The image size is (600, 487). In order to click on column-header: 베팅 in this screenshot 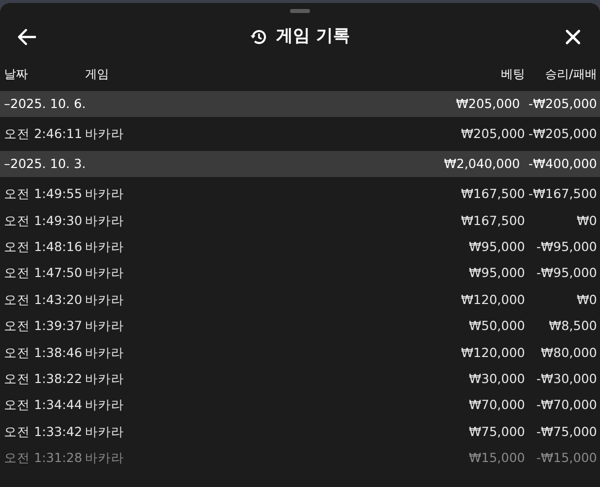, I will do `click(512, 74)`.